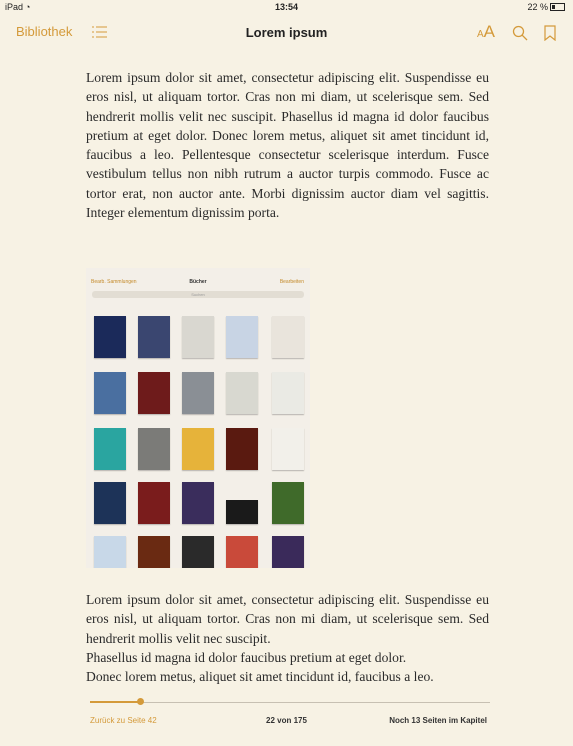 This screenshot has height=746, width=573. What do you see at coordinates (291, 282) in the screenshot?
I see `embedded-nav-right: Bearbeiten` at bounding box center [291, 282].